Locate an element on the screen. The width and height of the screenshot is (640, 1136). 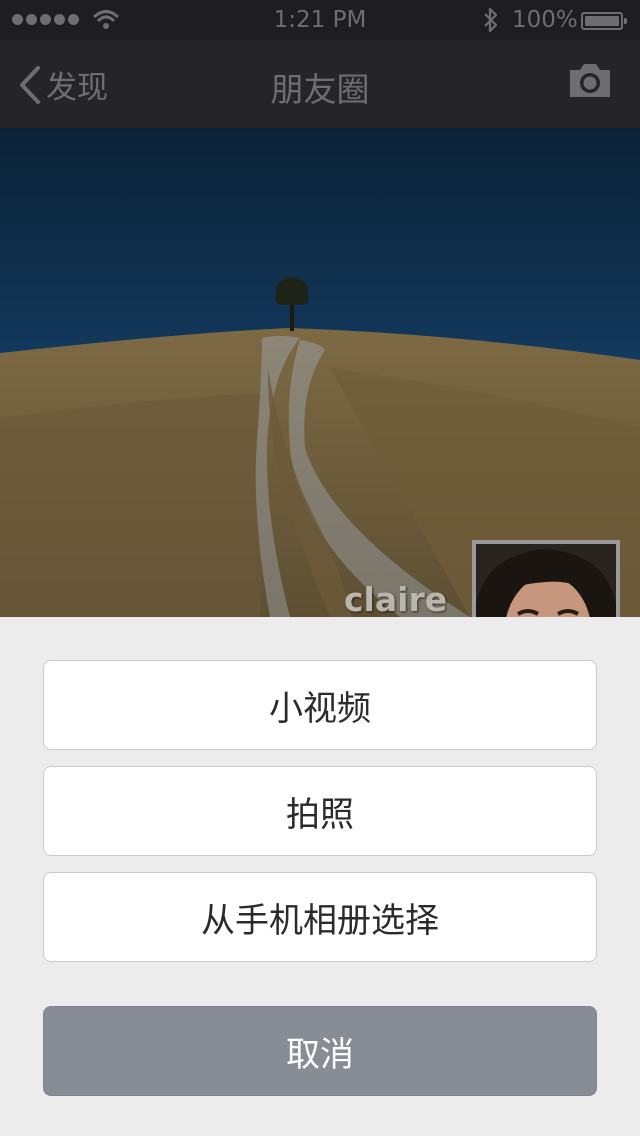
page-title: 朋友圈 is located at coordinates (320, 89).